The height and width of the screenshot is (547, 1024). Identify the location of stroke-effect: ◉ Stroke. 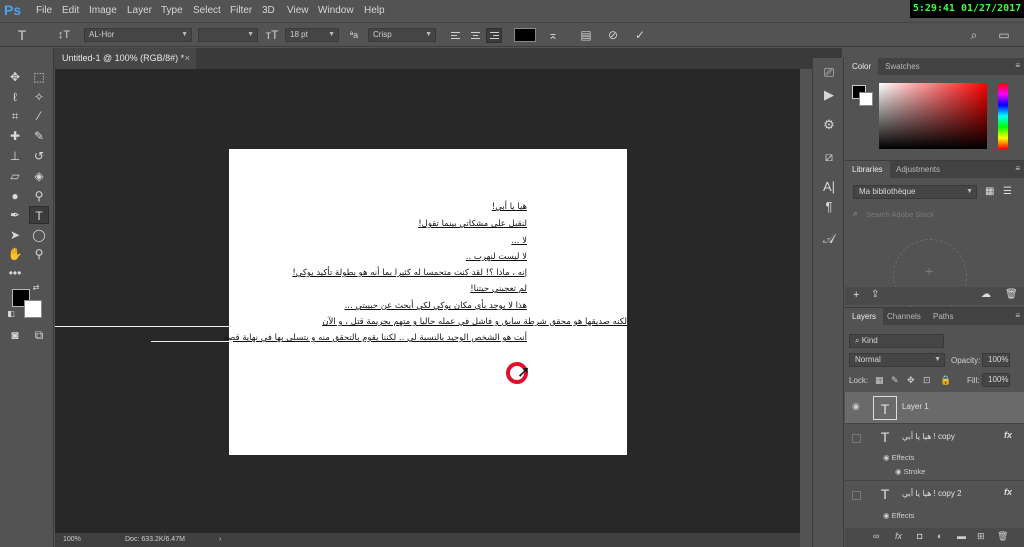
(910, 471).